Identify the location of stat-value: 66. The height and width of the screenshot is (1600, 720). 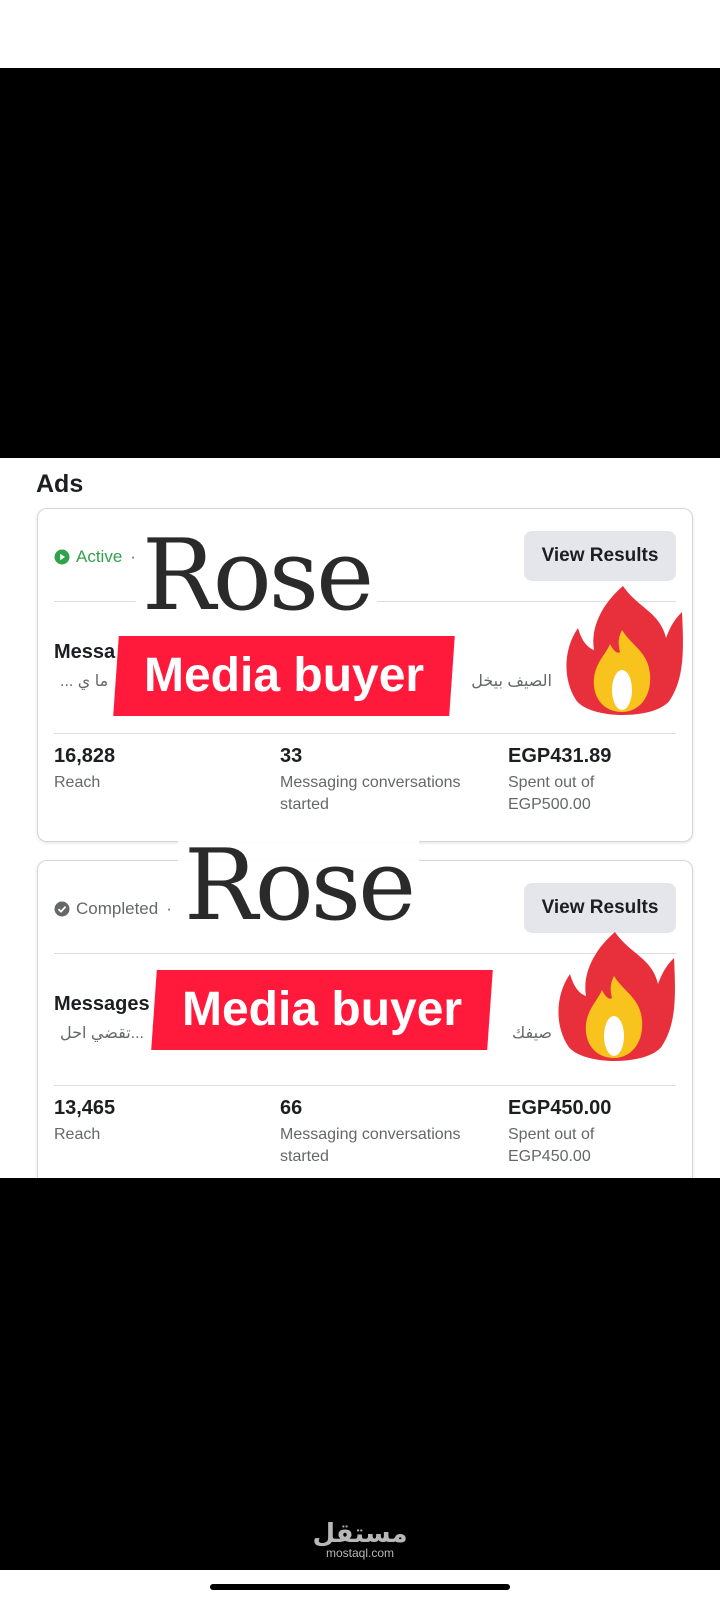
(291, 1108).